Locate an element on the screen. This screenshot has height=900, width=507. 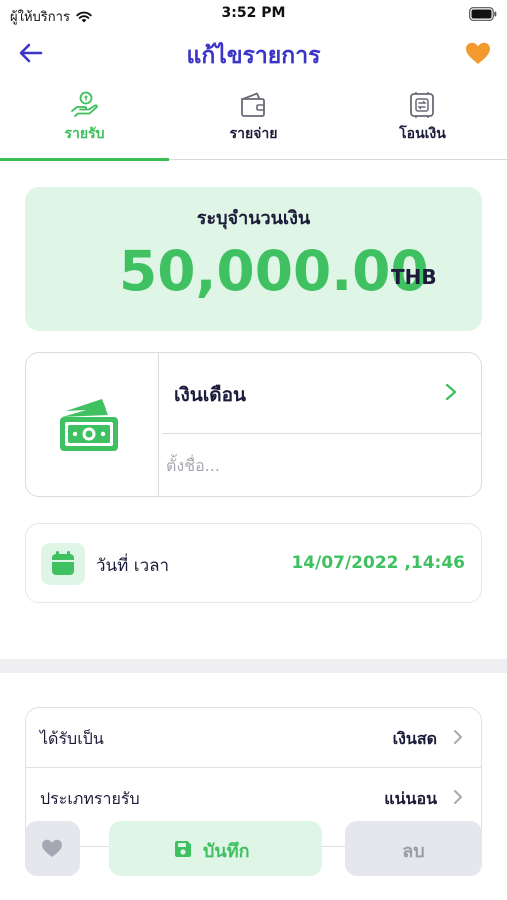
amount-card: ระบุจำนวนเงิน 50,000.00 THB is located at coordinates (253, 259).